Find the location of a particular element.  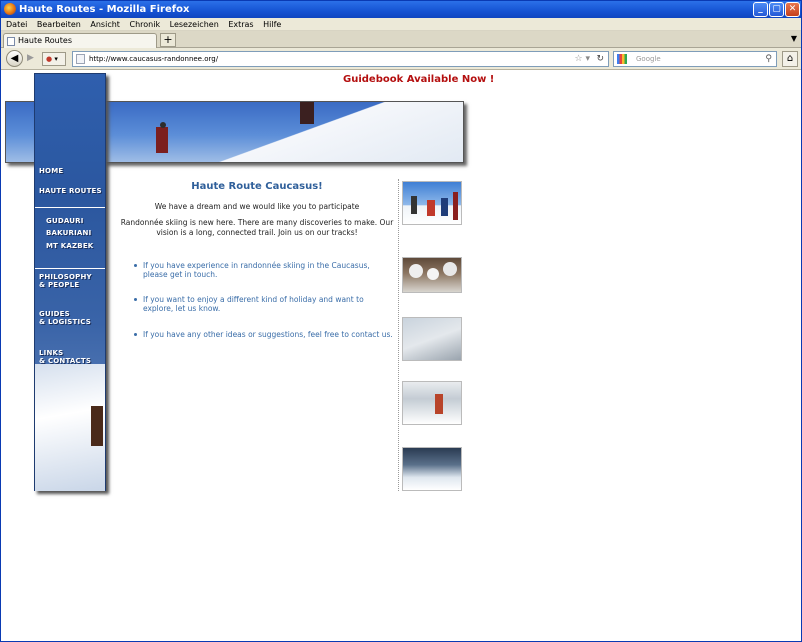

tab-haute-routes: Haute Routes is located at coordinates (80, 40).